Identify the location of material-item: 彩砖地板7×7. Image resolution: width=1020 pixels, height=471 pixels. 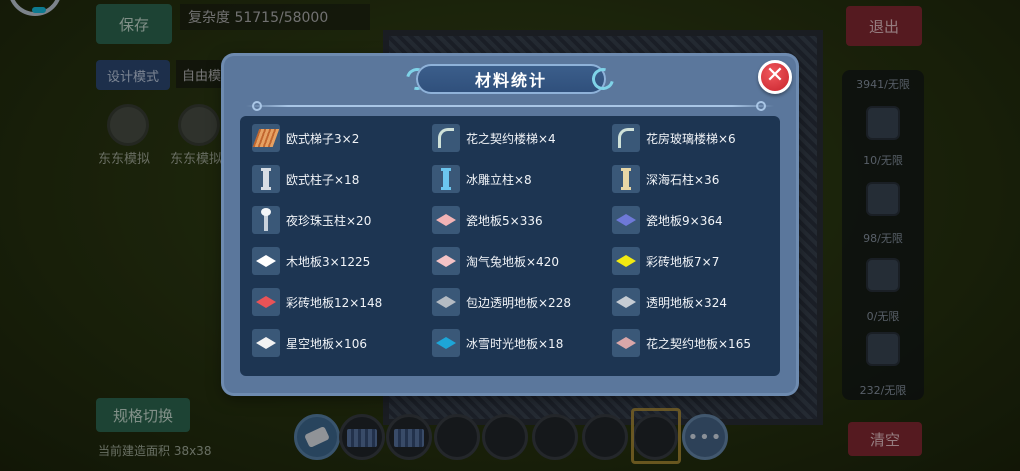
(665, 261).